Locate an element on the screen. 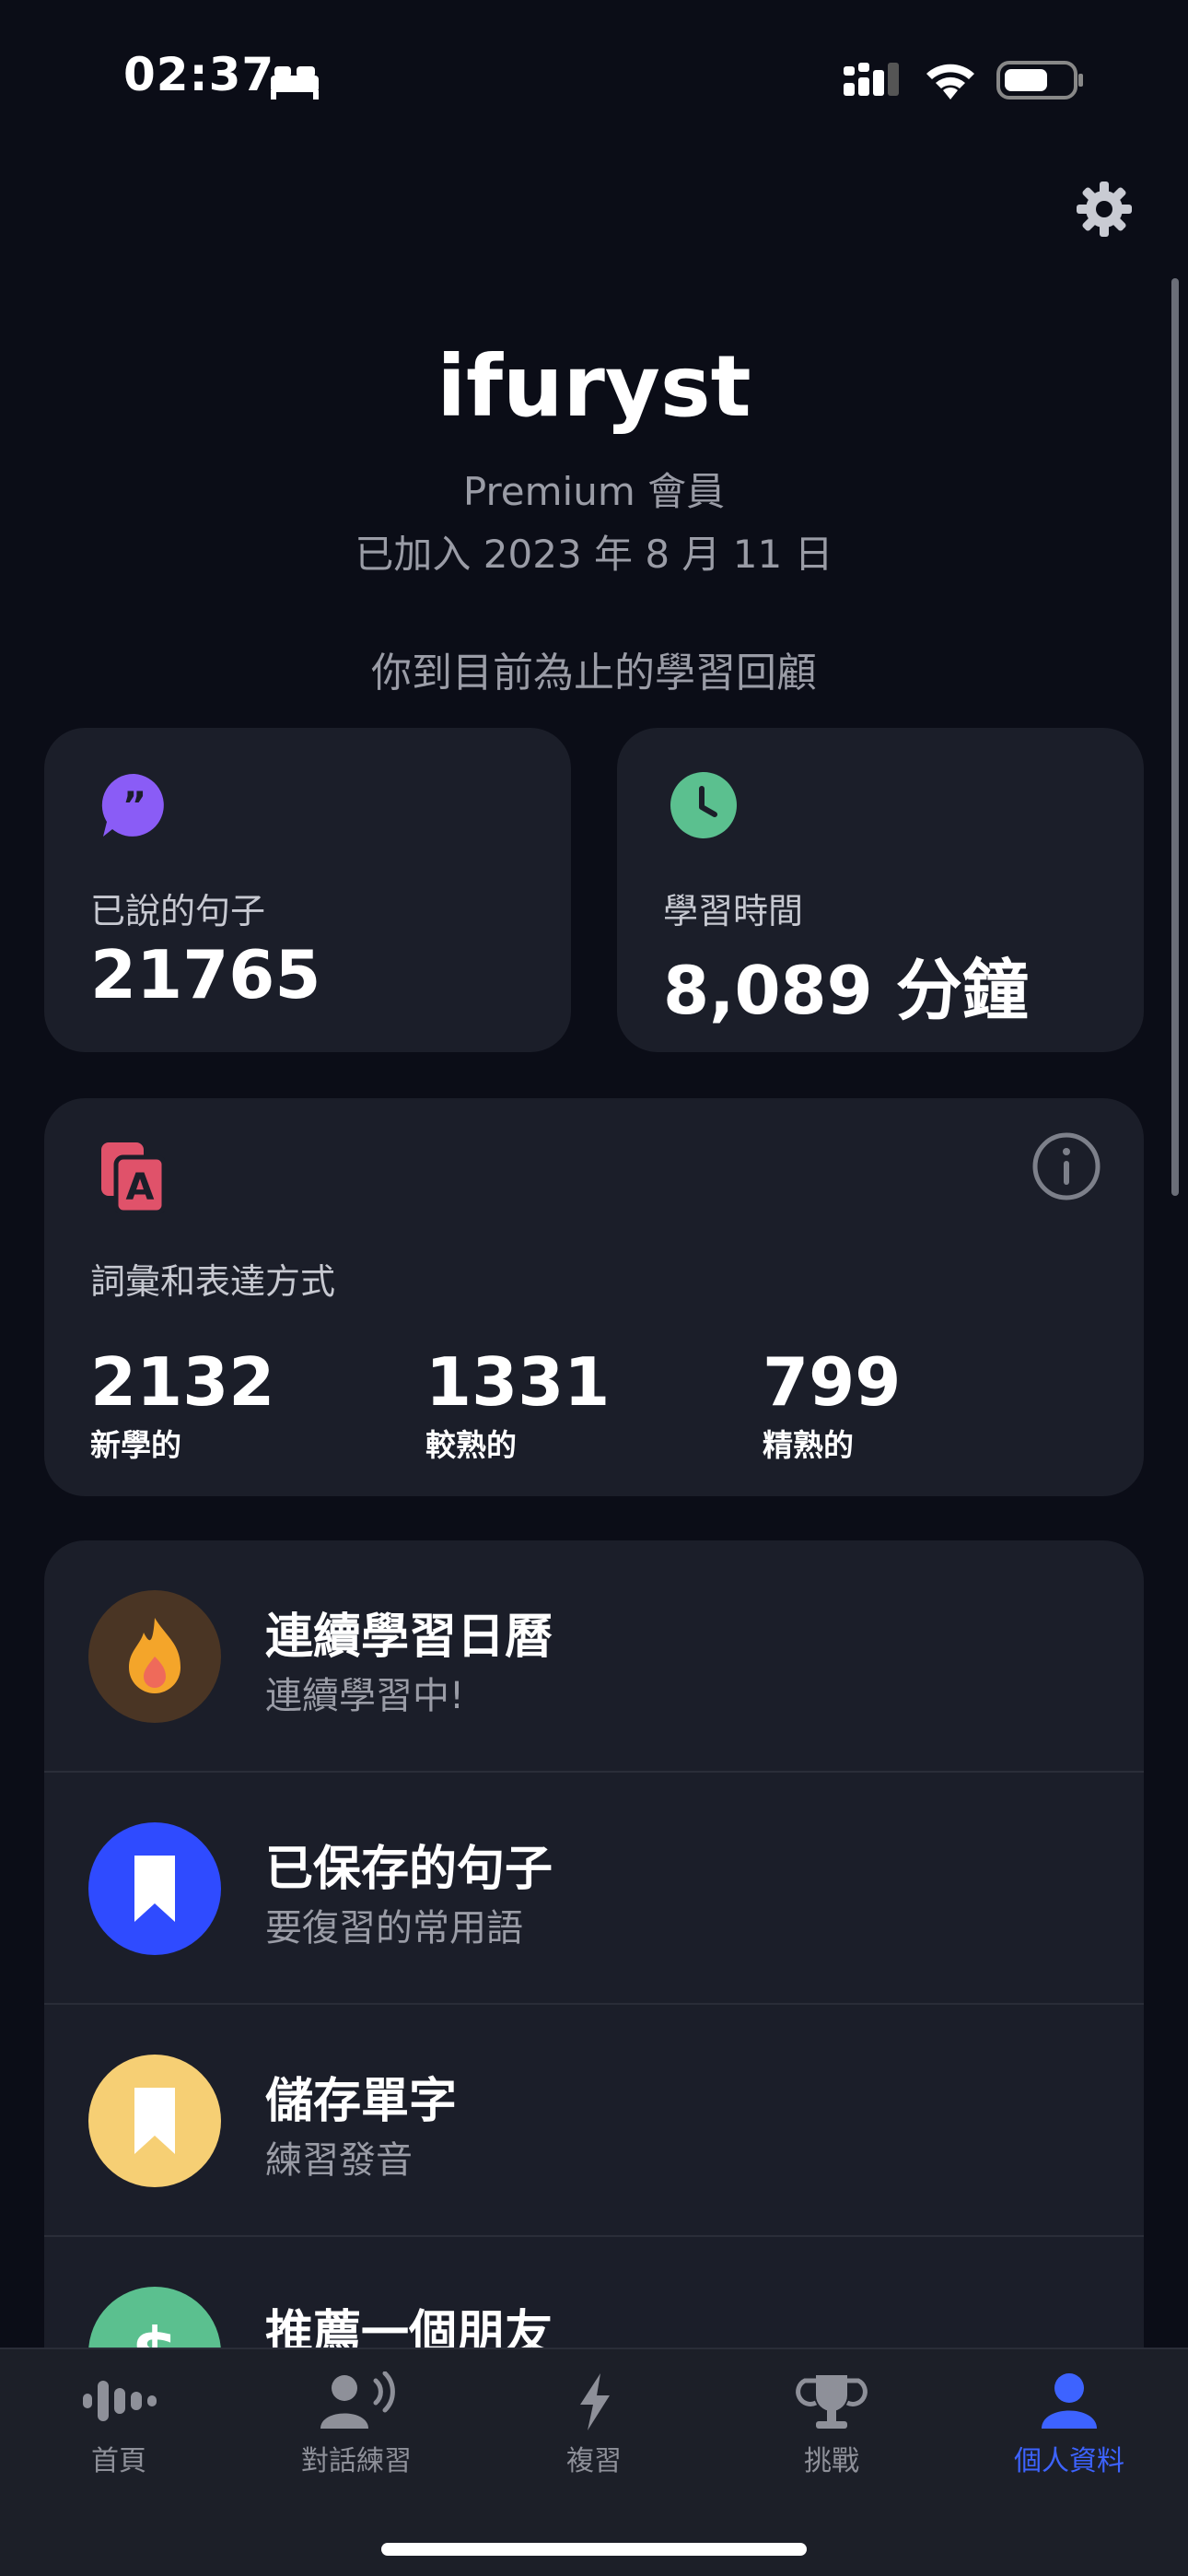  sentences-stat-card: ” 已說的句子 21765 is located at coordinates (307, 890).